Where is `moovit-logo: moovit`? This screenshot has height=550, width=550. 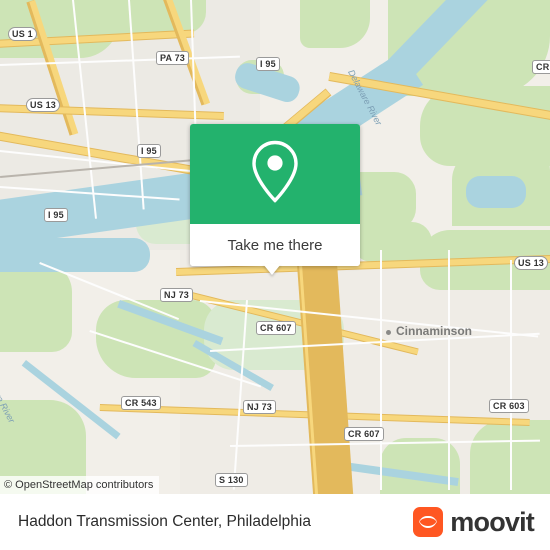 moovit-logo: moovit is located at coordinates (474, 522).